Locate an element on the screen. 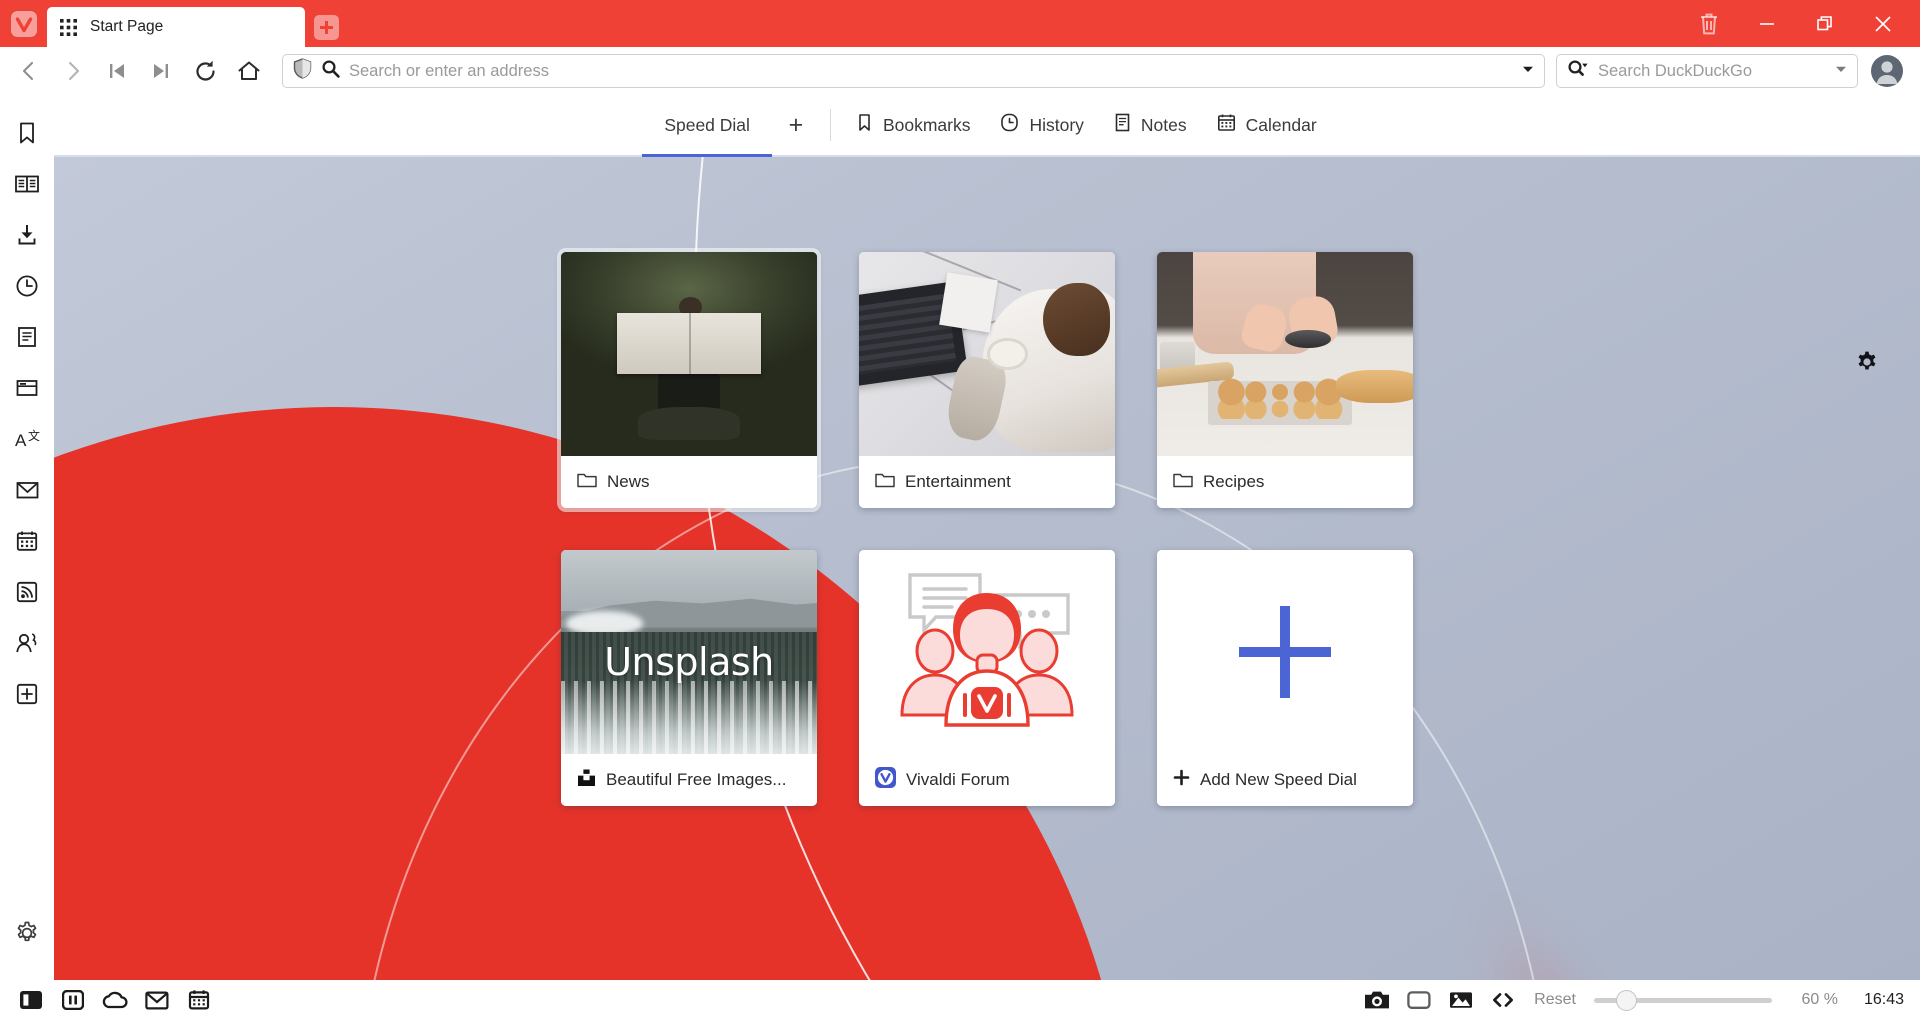 The width and height of the screenshot is (1920, 1020). tab-notes-label: Notes is located at coordinates (1163, 124).